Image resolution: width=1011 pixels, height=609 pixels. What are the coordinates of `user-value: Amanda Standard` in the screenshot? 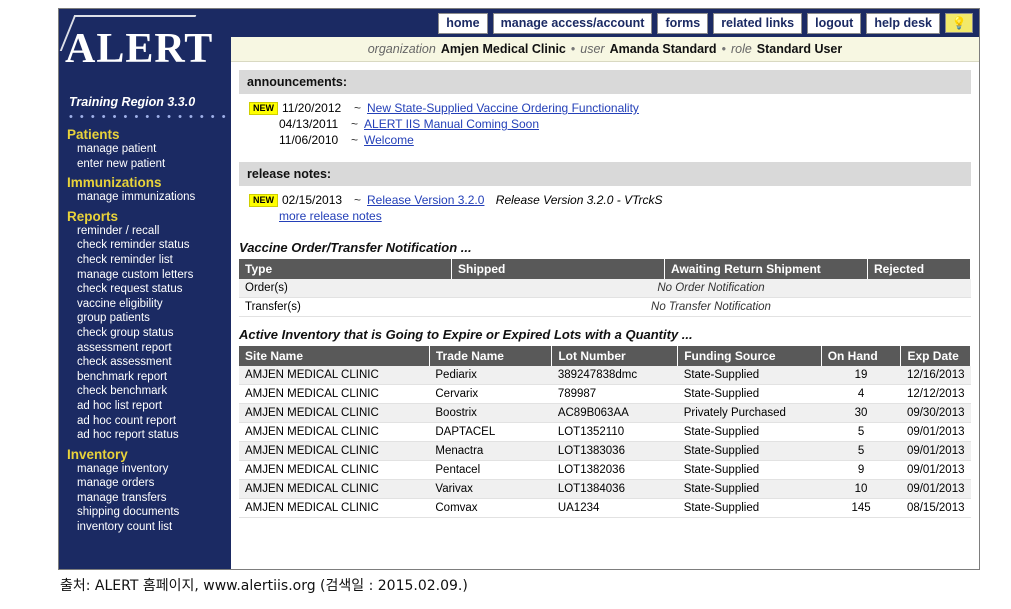 It's located at (663, 49).